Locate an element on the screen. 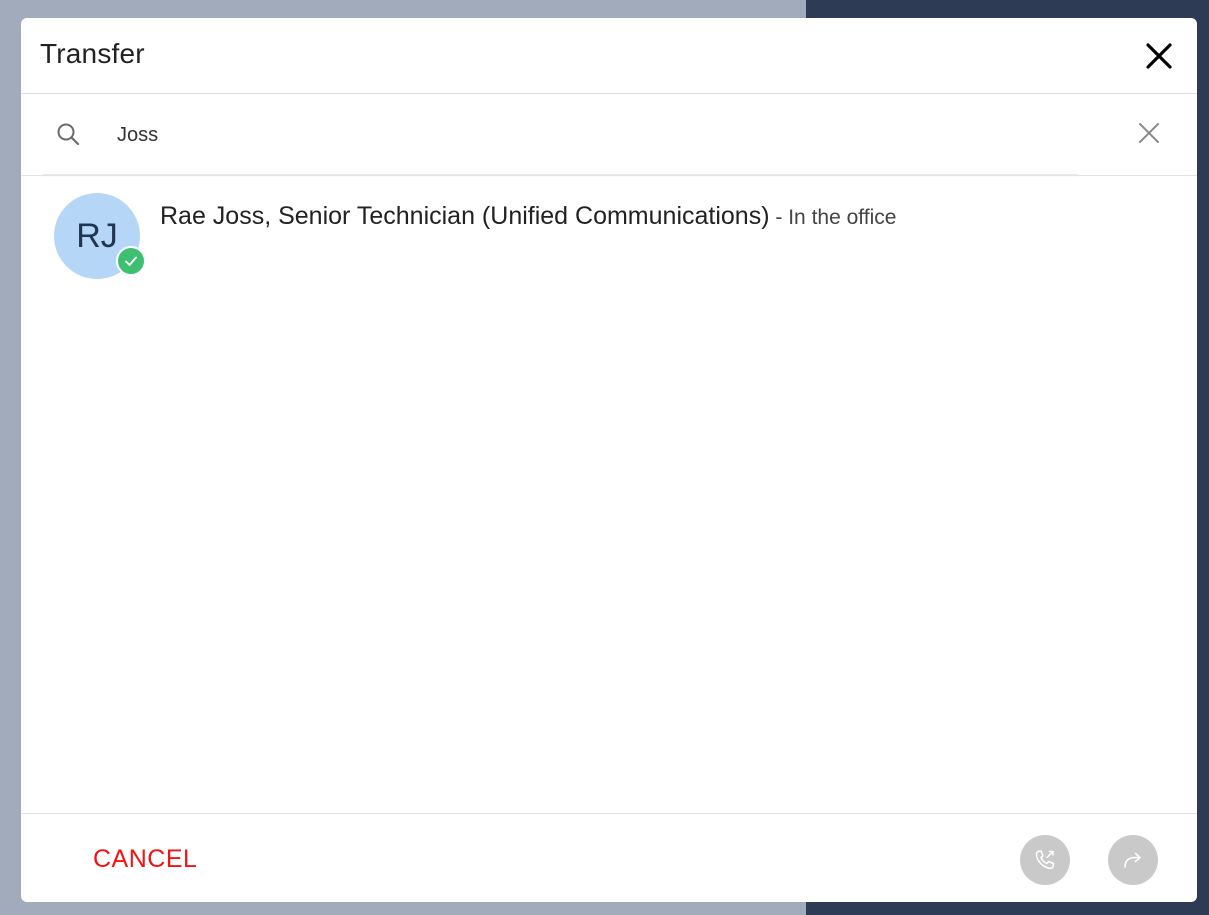  clear-icon is located at coordinates (1149, 133).